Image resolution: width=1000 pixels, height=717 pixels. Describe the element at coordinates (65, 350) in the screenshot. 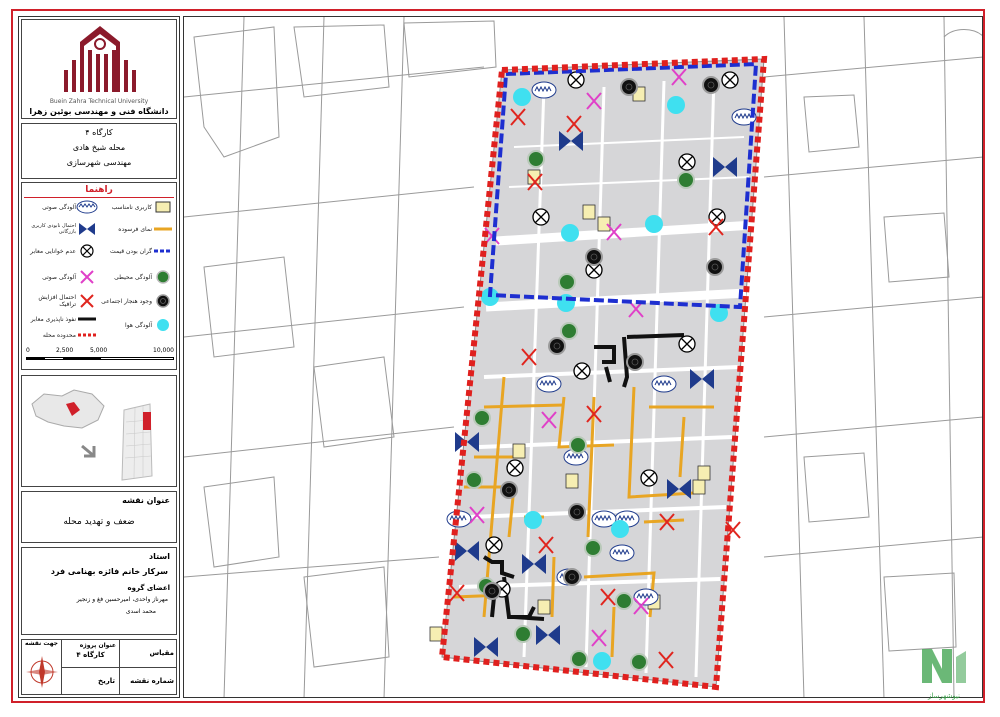

I see `scale-tick-1: 2,500` at that location.